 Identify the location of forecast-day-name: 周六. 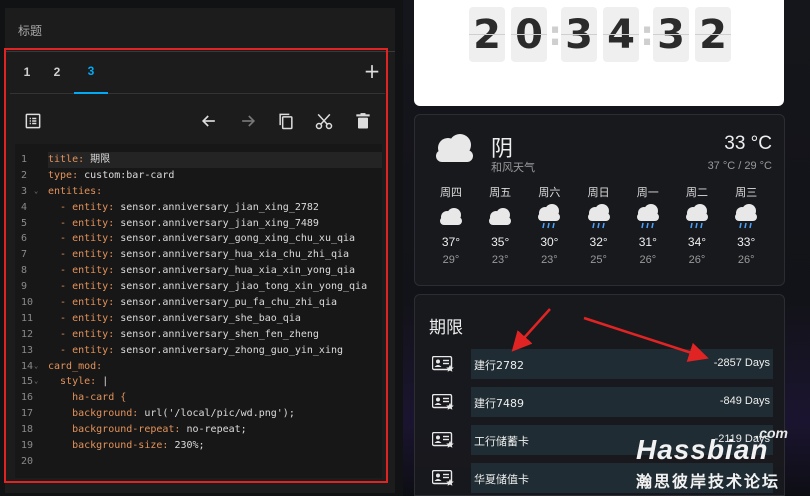
(549, 192).